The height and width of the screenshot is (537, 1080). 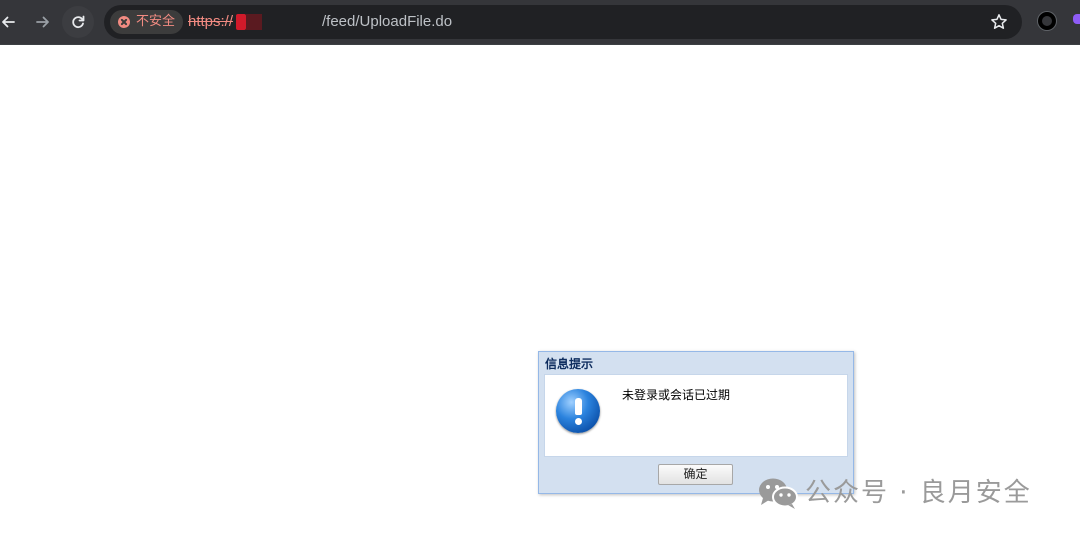 I want to click on info-exclamation-icon, so click(x=578, y=411).